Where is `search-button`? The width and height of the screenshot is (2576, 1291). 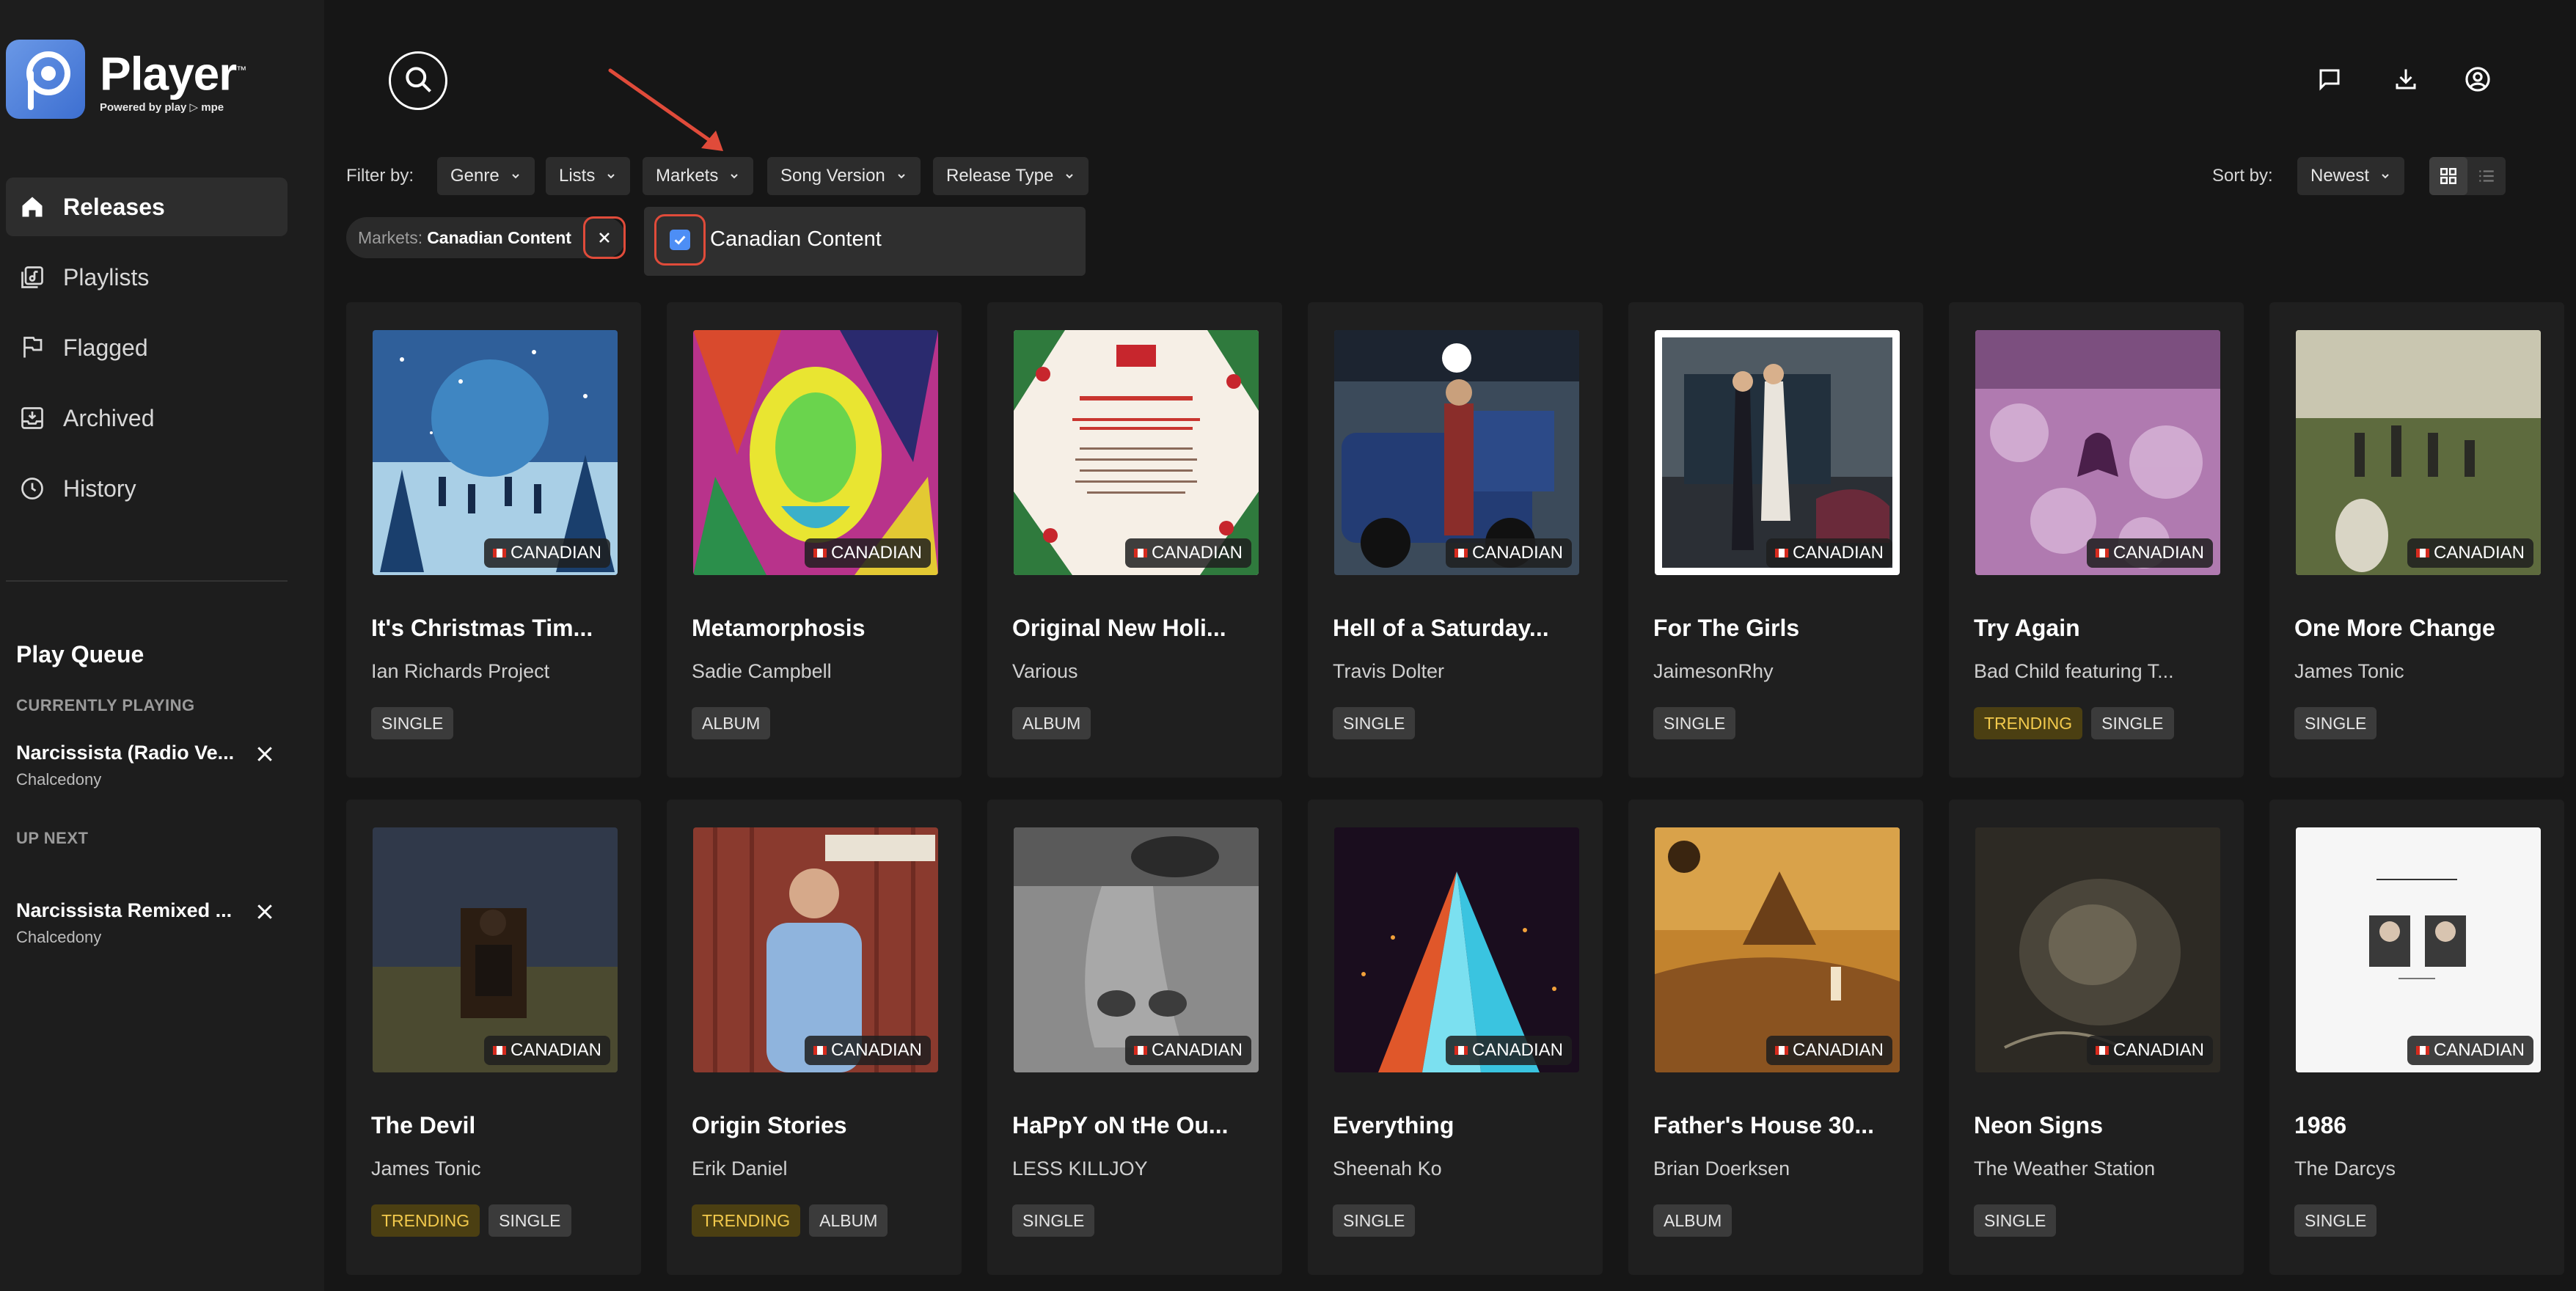 search-button is located at coordinates (418, 80).